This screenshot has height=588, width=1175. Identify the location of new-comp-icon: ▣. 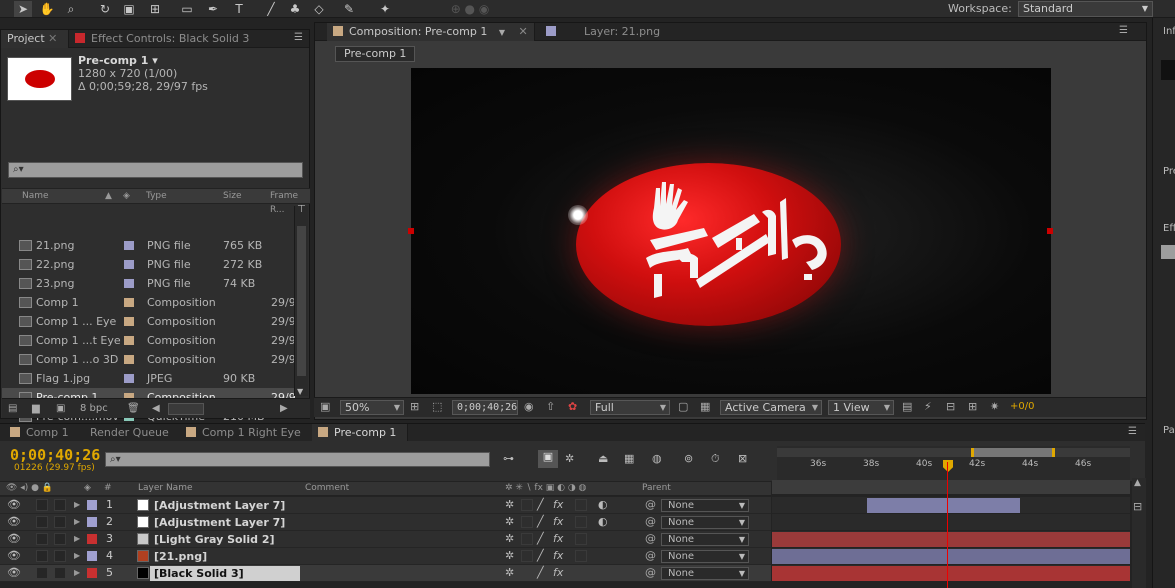
(60, 409).